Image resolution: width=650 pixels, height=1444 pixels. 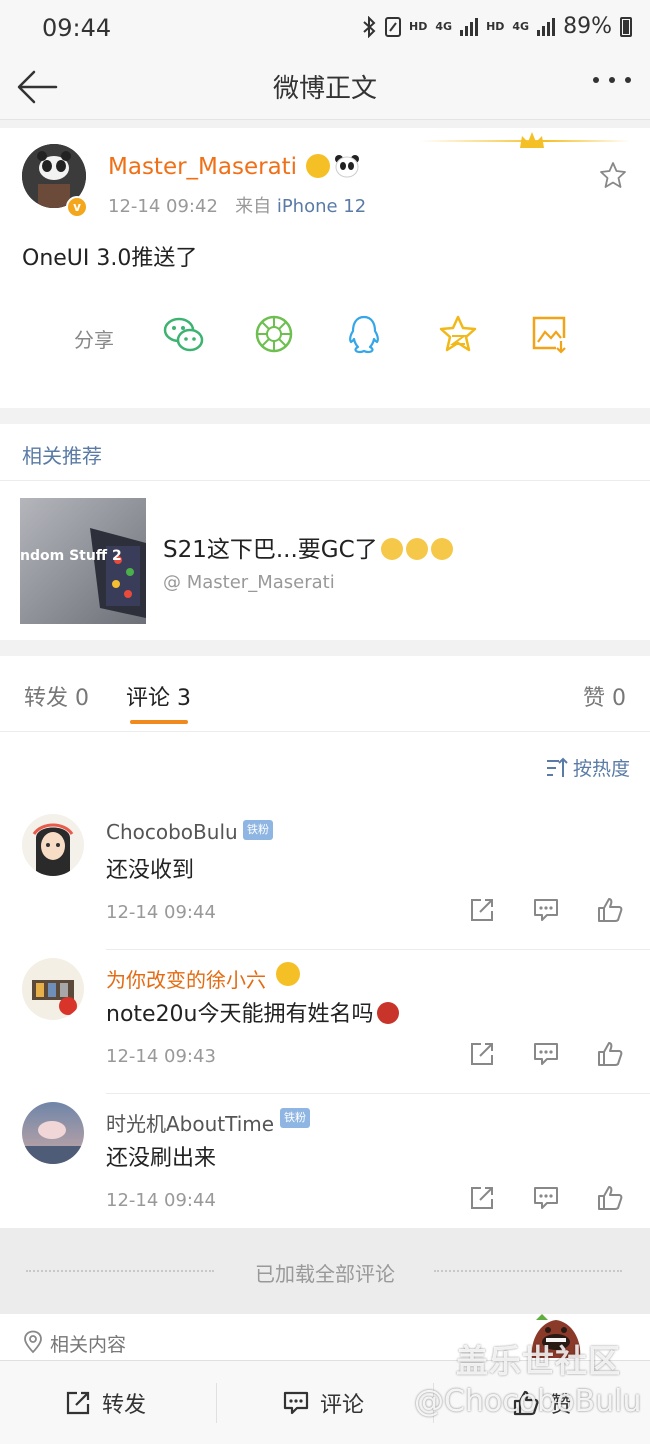 I want to click on loaded-all-footer: 已加载全部评论, so click(x=325, y=1271).